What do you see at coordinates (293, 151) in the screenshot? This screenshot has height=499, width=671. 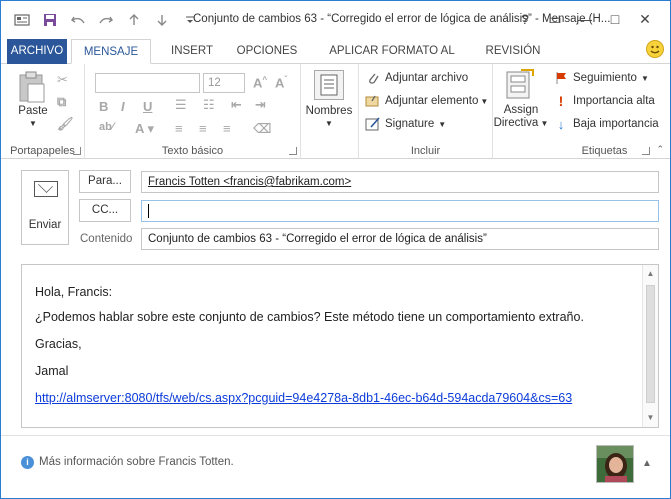 I see `basic-text-launcher-icon` at bounding box center [293, 151].